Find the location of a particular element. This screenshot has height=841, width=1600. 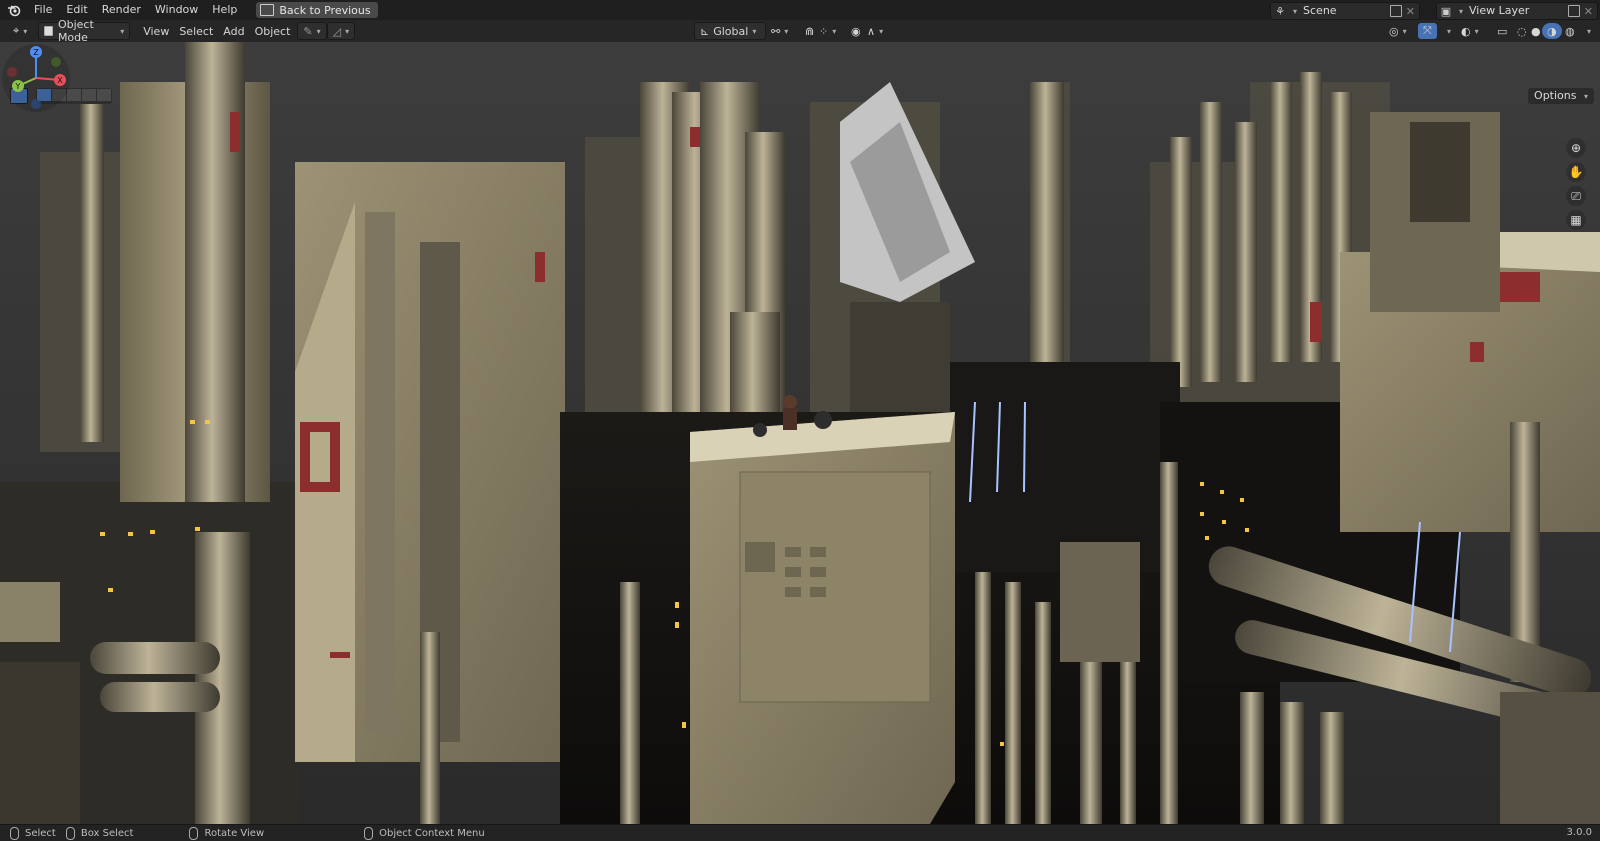

xray-icon: ▭ is located at coordinates (1502, 31).